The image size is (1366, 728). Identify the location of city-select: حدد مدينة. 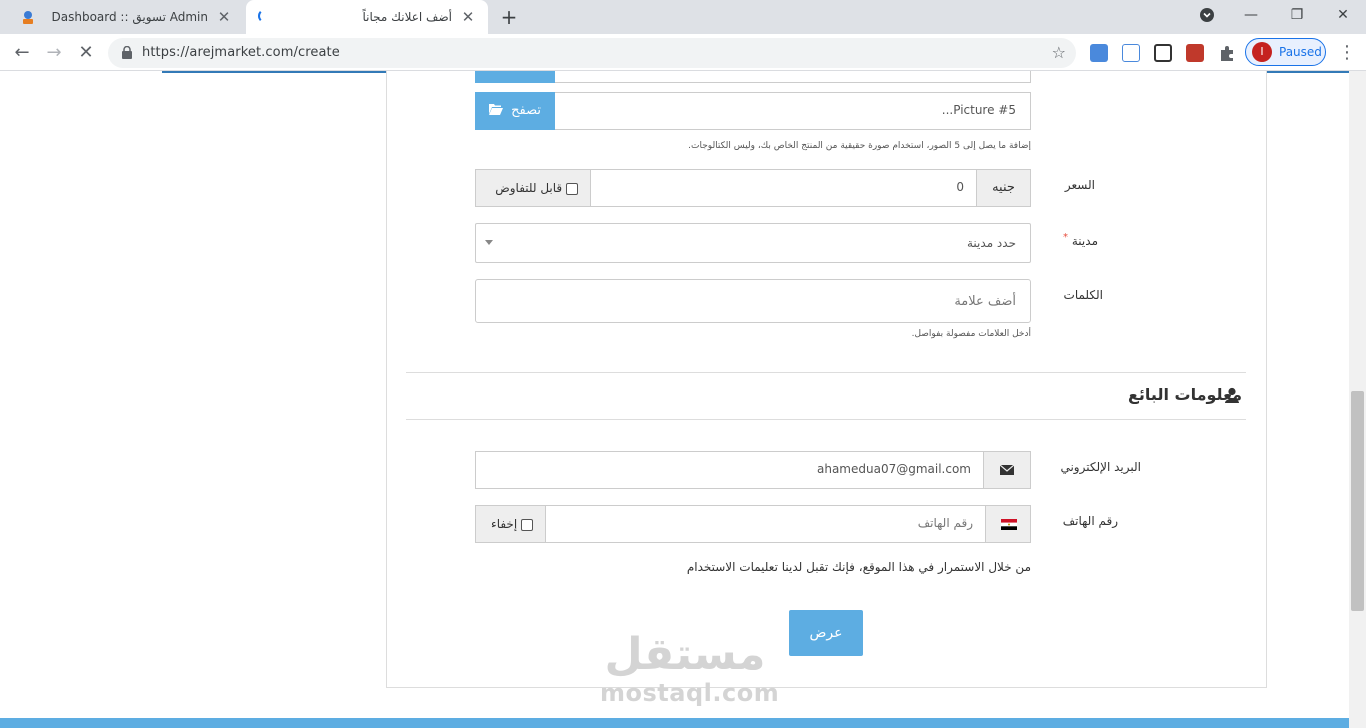
(753, 243).